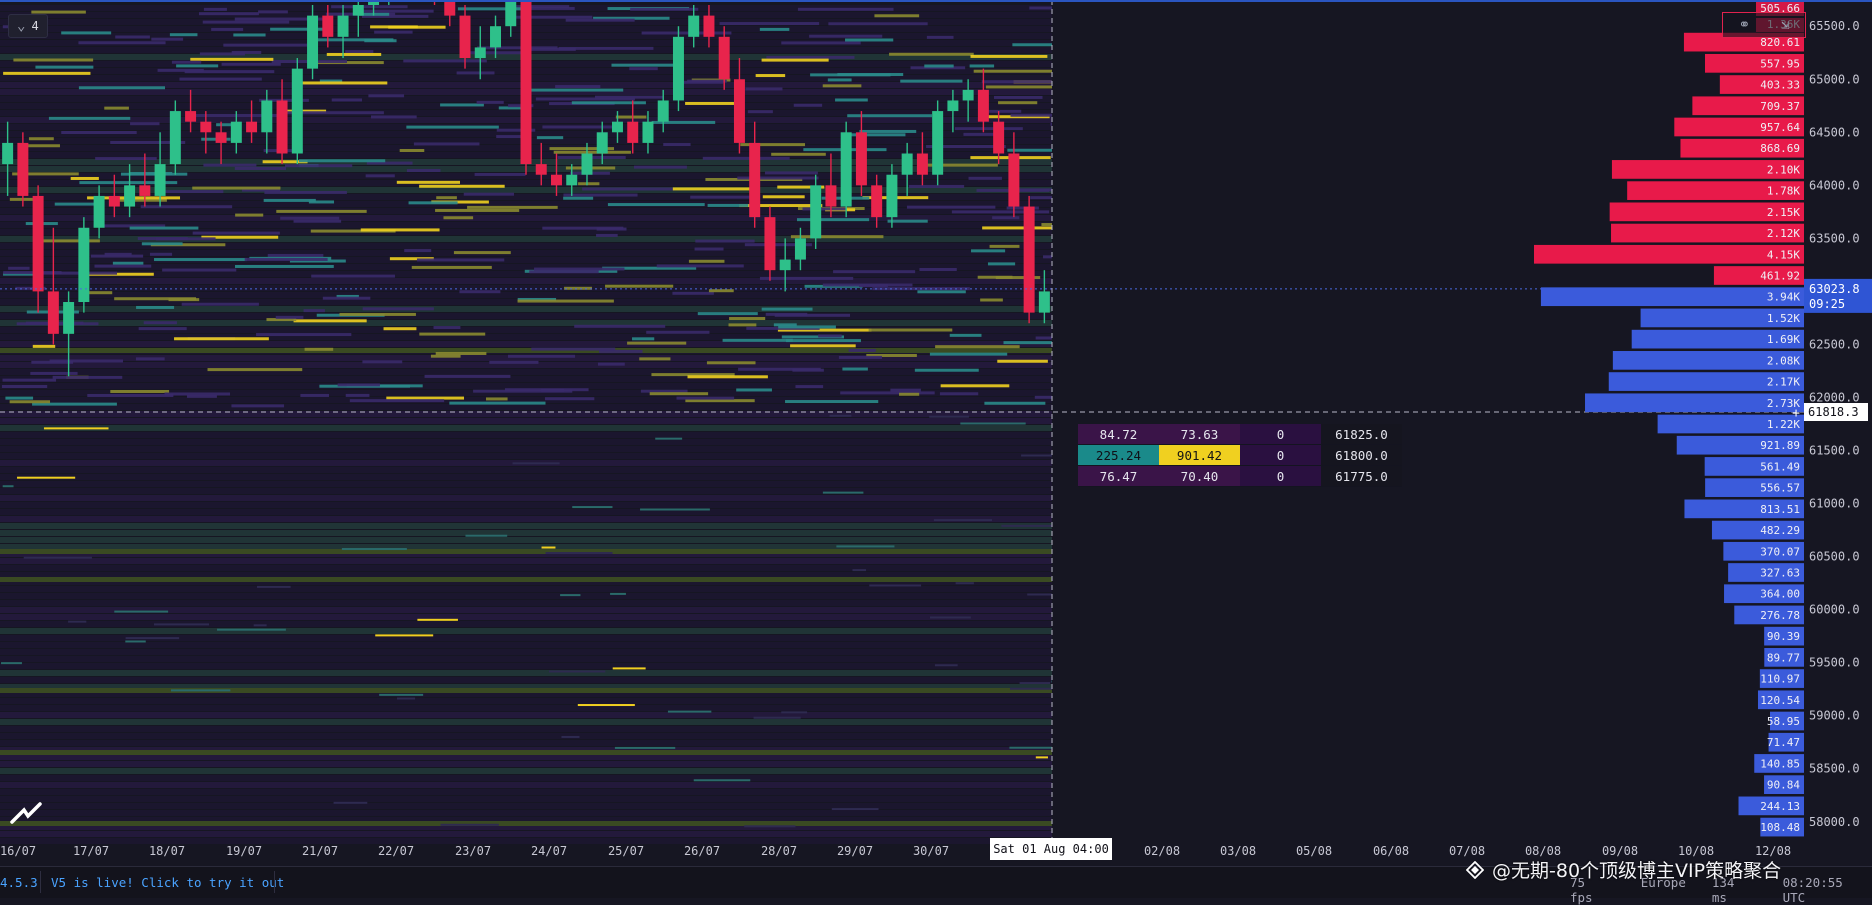 The height and width of the screenshot is (905, 1872). Describe the element at coordinates (1780, 466) in the screenshot. I see `bid-depth-bar-label: 561.49` at that location.